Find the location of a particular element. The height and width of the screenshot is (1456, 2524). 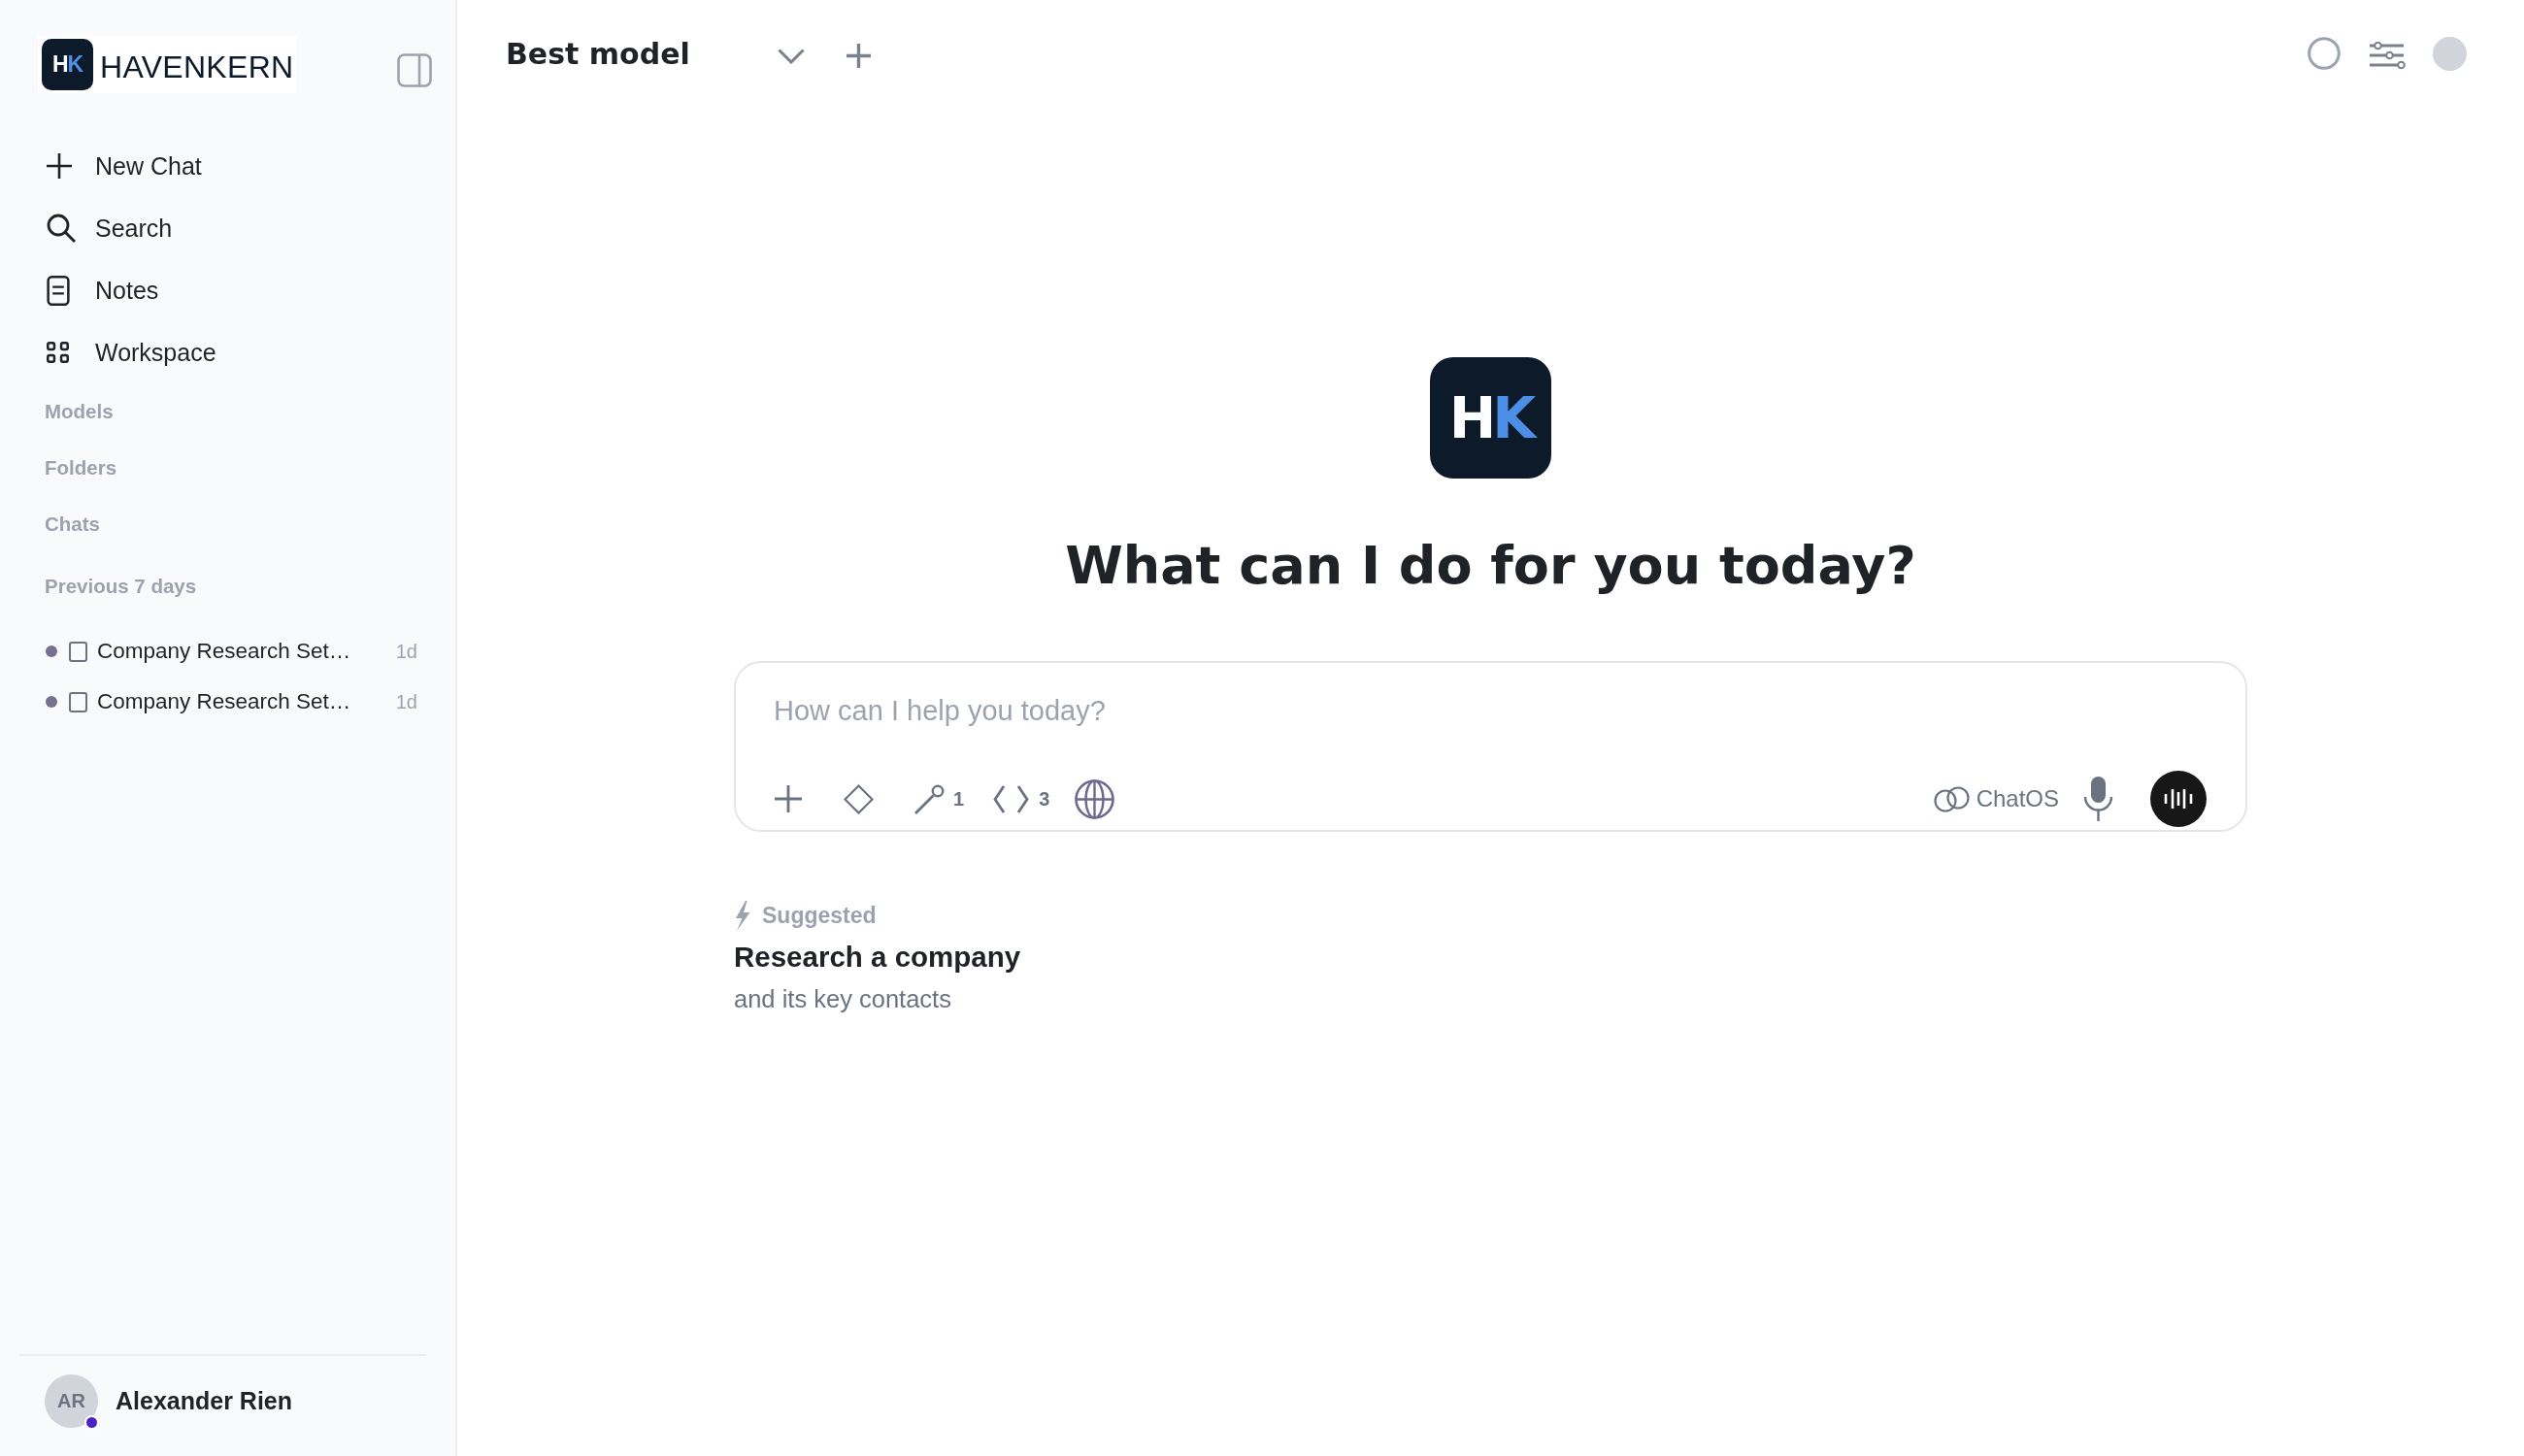

message-input: How can I help you today? is located at coordinates (1490, 710).